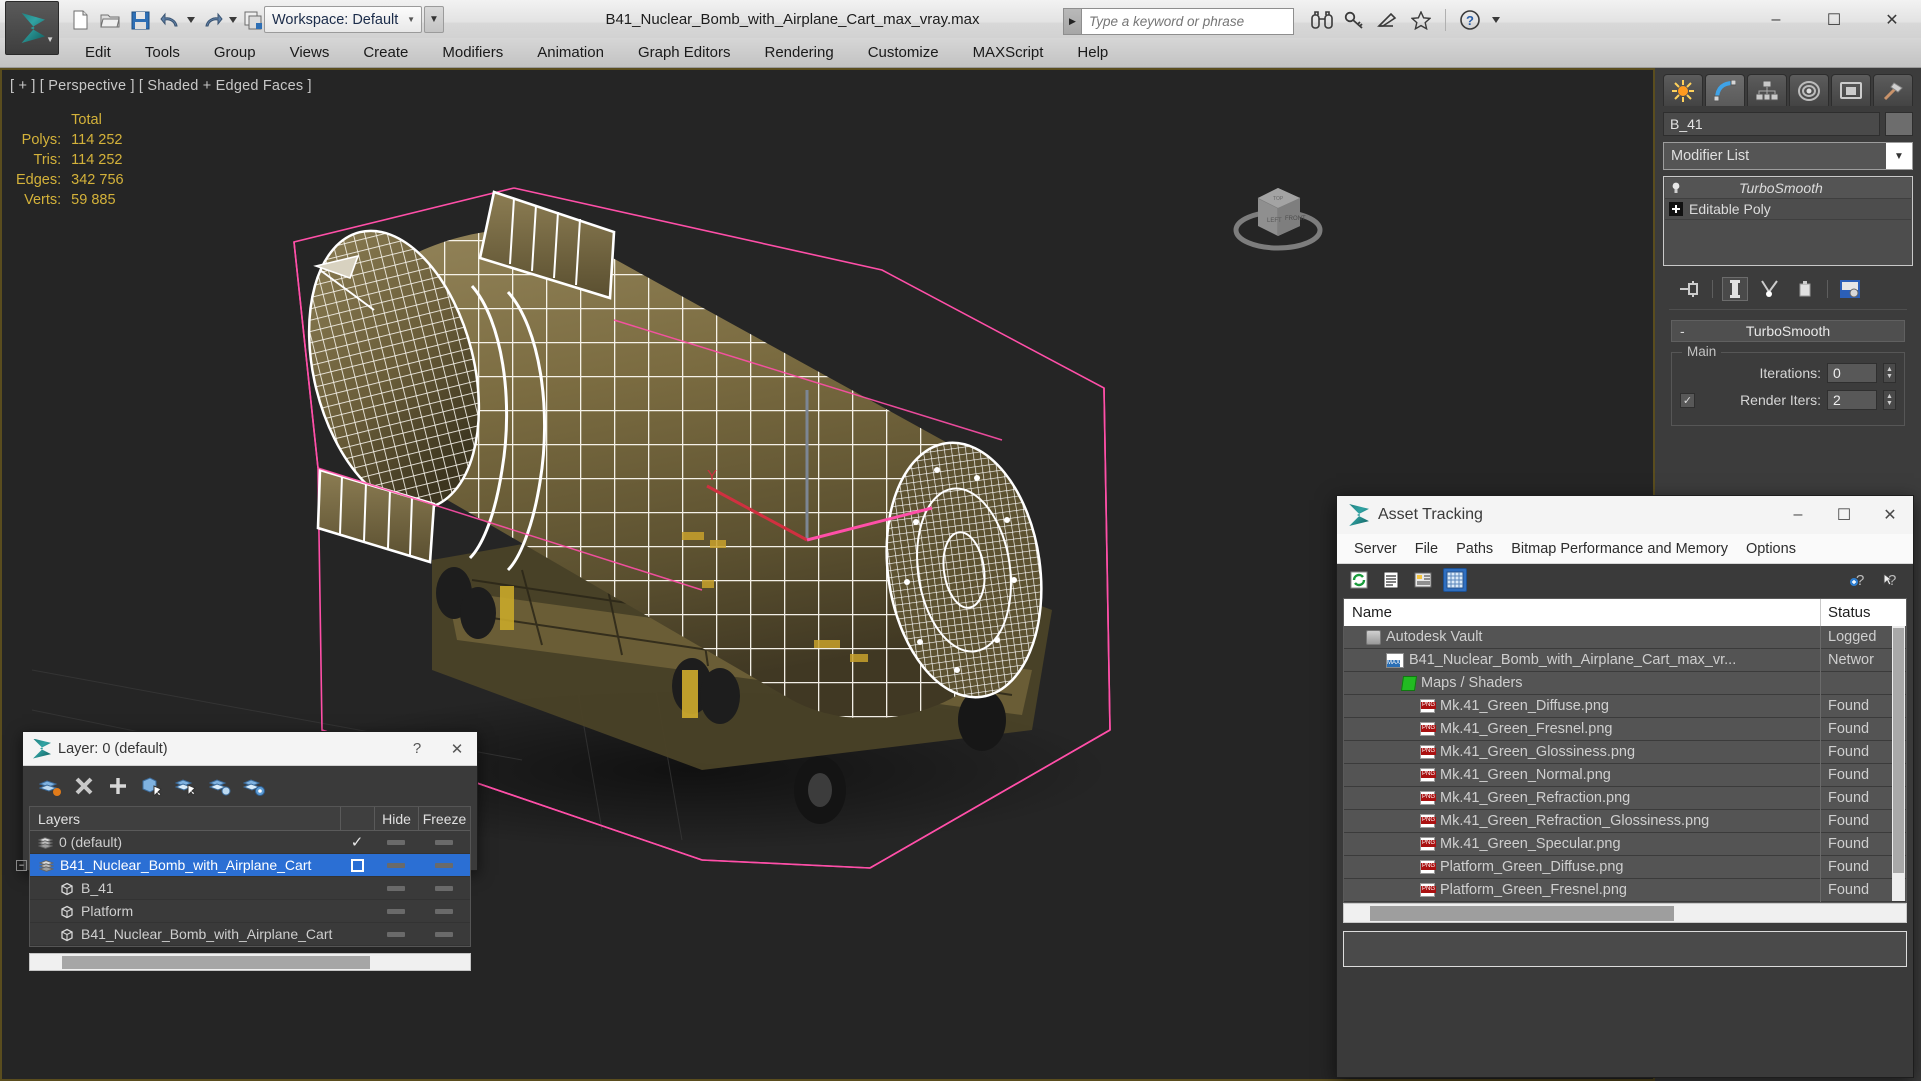  I want to click on undo-dropdown-button, so click(191, 20).